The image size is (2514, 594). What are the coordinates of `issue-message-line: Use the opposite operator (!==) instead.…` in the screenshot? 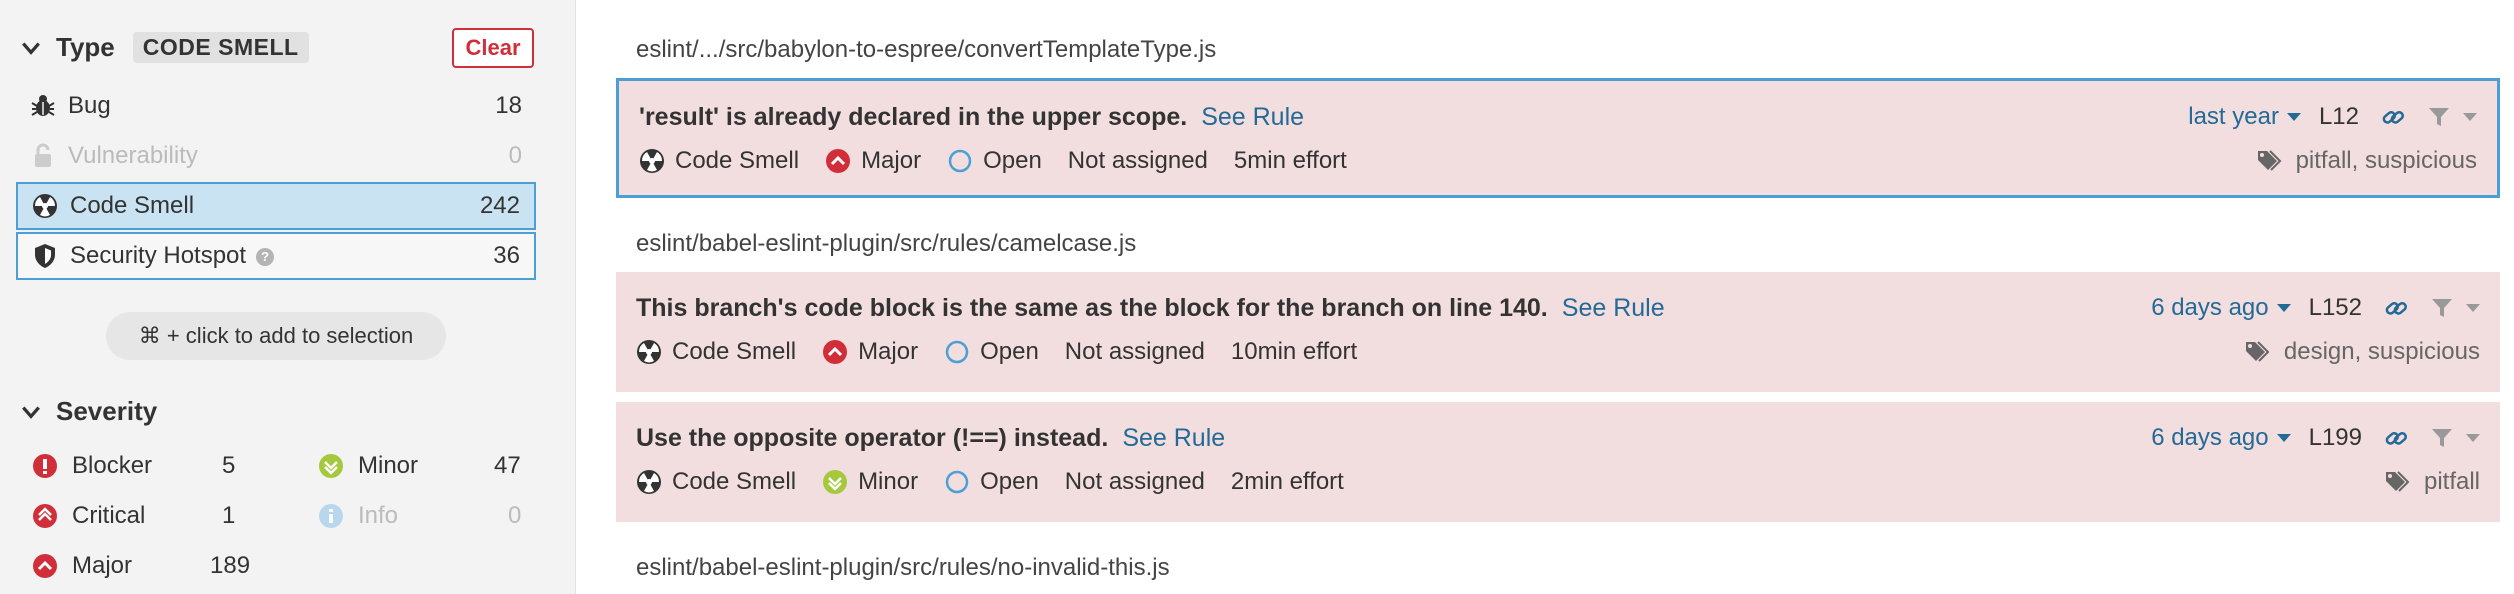 It's located at (930, 438).